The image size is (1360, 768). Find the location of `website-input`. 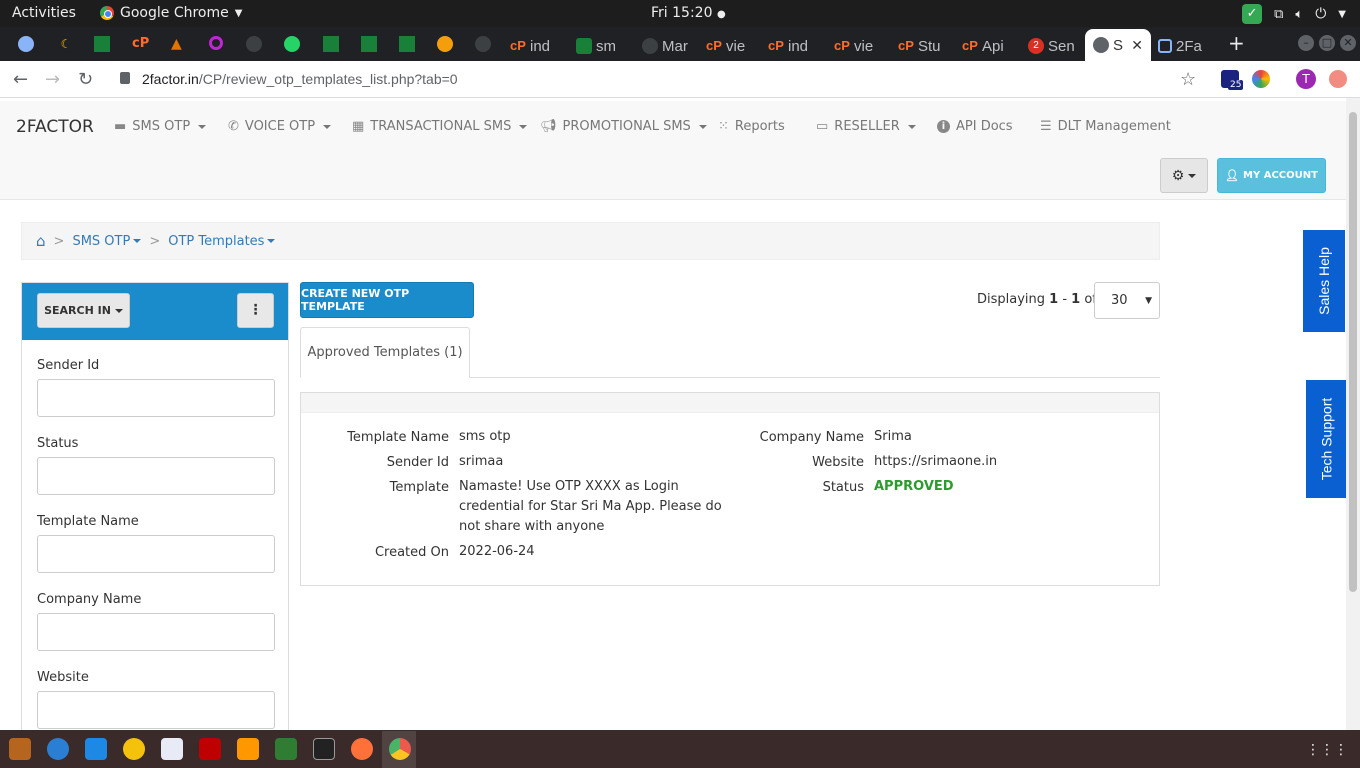

website-input is located at coordinates (156, 710).